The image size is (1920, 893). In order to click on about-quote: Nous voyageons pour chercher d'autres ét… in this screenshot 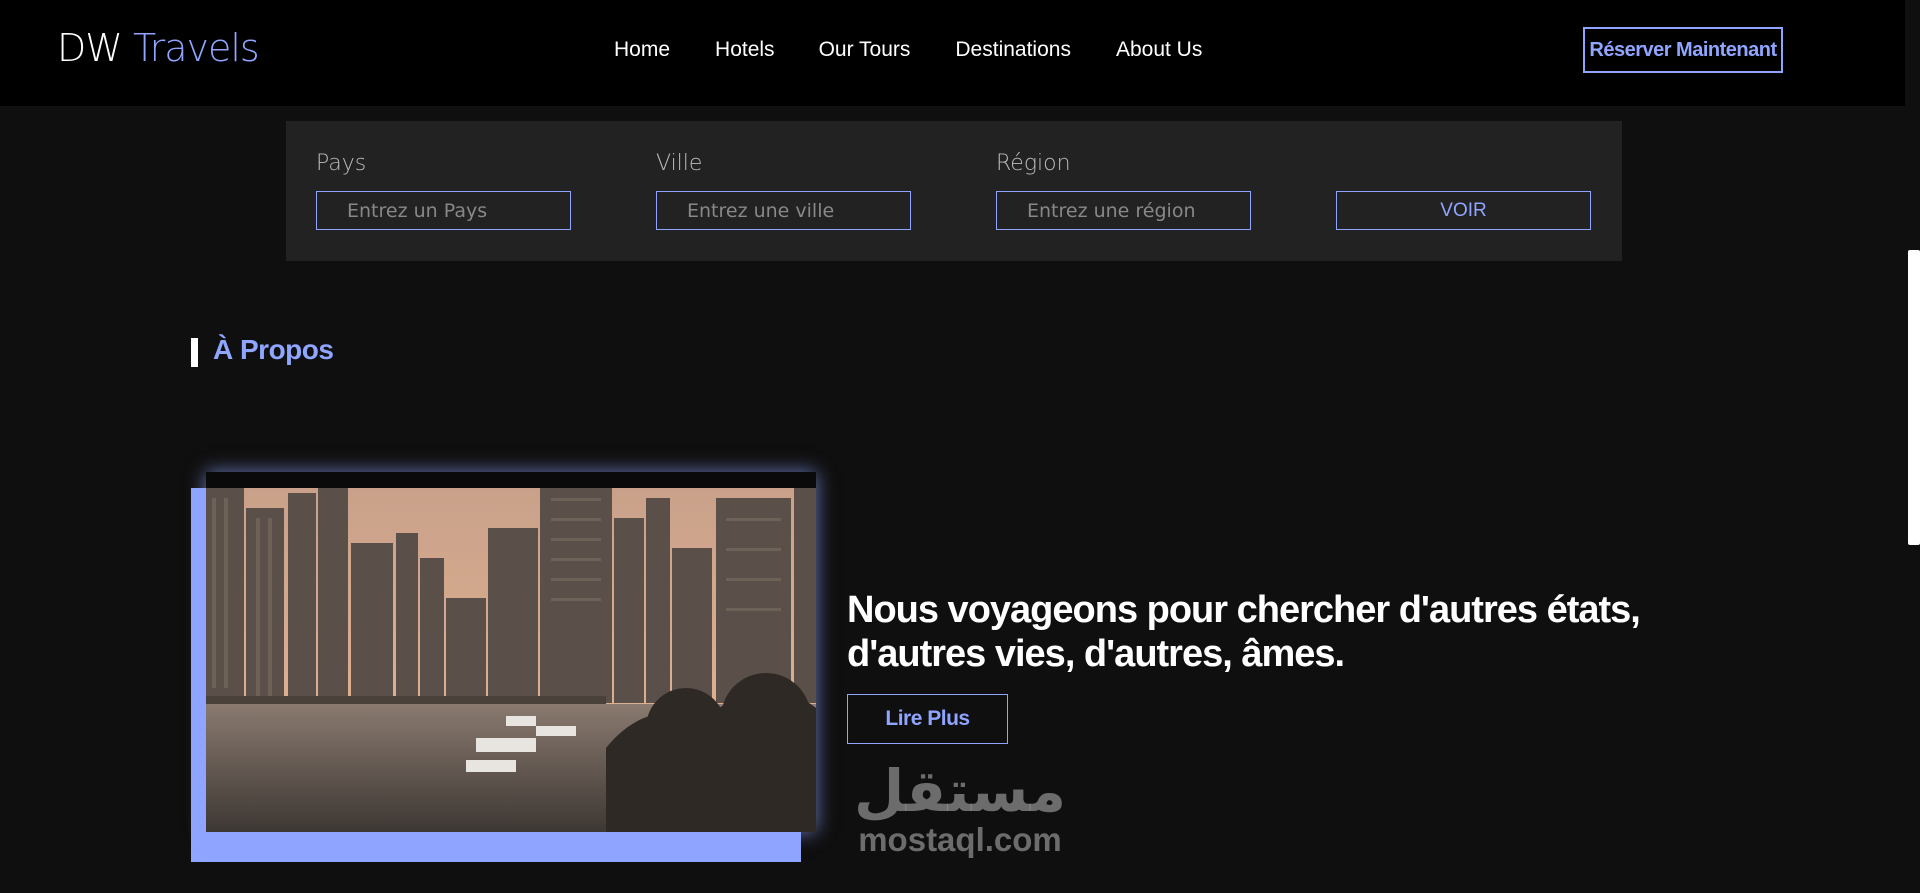, I will do `click(1244, 632)`.